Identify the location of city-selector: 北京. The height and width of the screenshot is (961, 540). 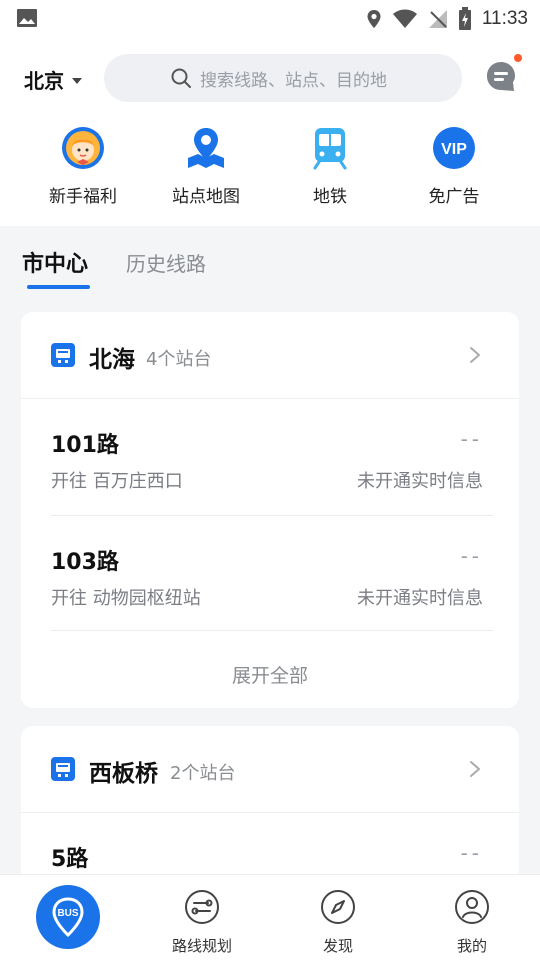
(53, 79).